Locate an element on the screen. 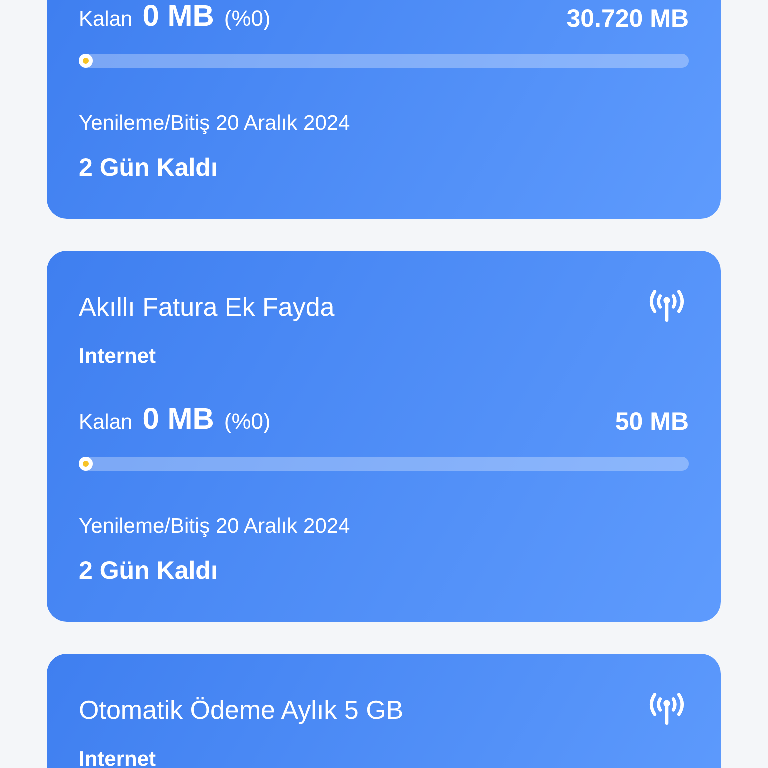  total-amount: 50 MB is located at coordinates (652, 422).